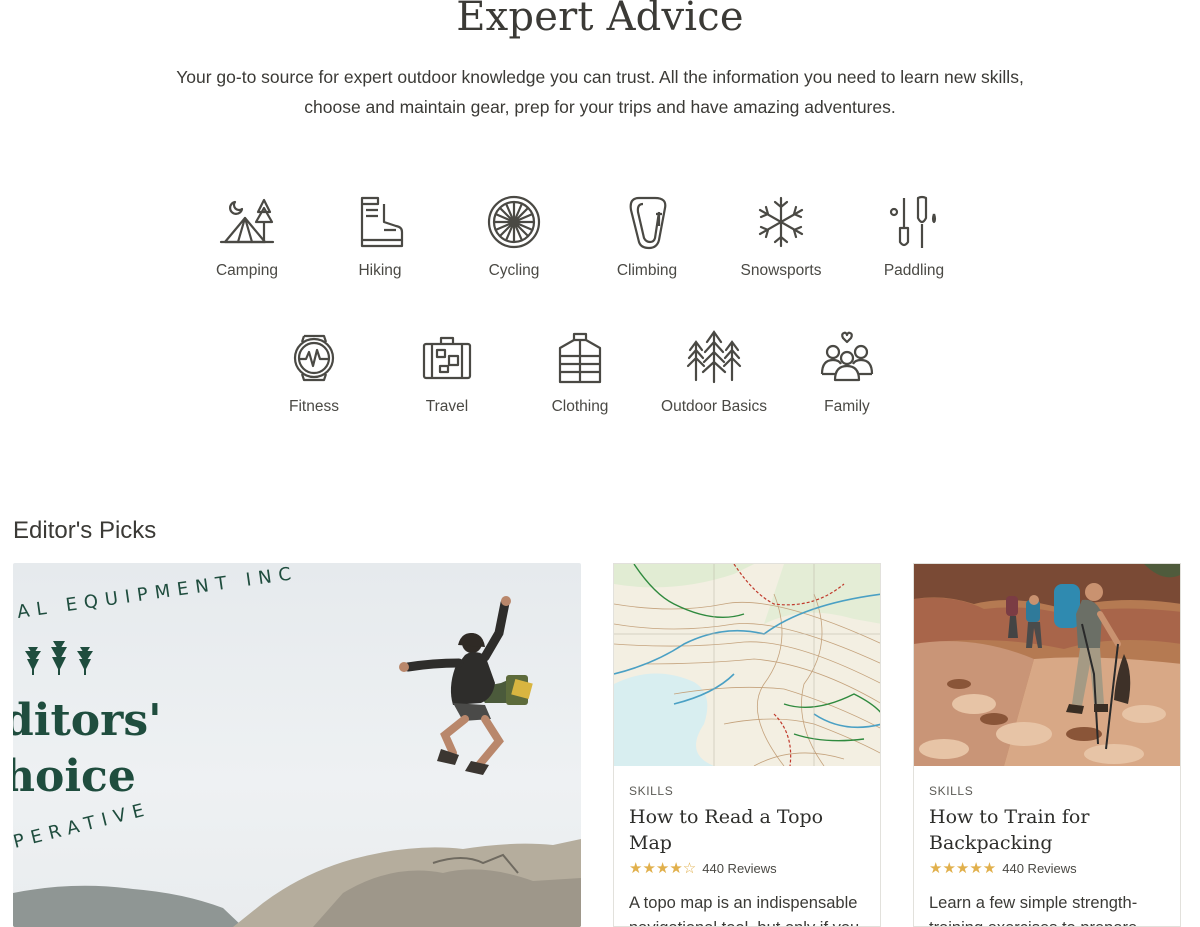 This screenshot has height=927, width=1200. What do you see at coordinates (747, 830) in the screenshot?
I see `card-title: How to Read a Topo Map` at bounding box center [747, 830].